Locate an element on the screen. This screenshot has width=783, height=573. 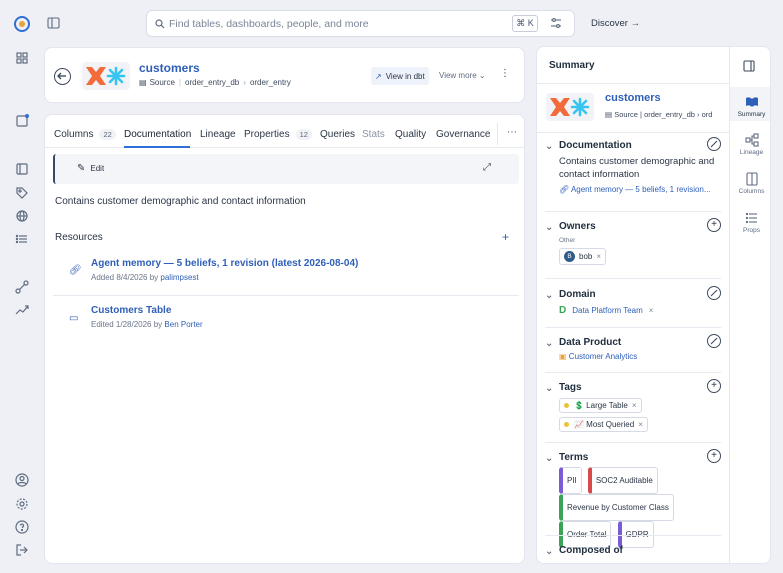
summary-data-product-section: ⌄ Data Product ▣ Customer Analytics is located at coordinates (633, 347).